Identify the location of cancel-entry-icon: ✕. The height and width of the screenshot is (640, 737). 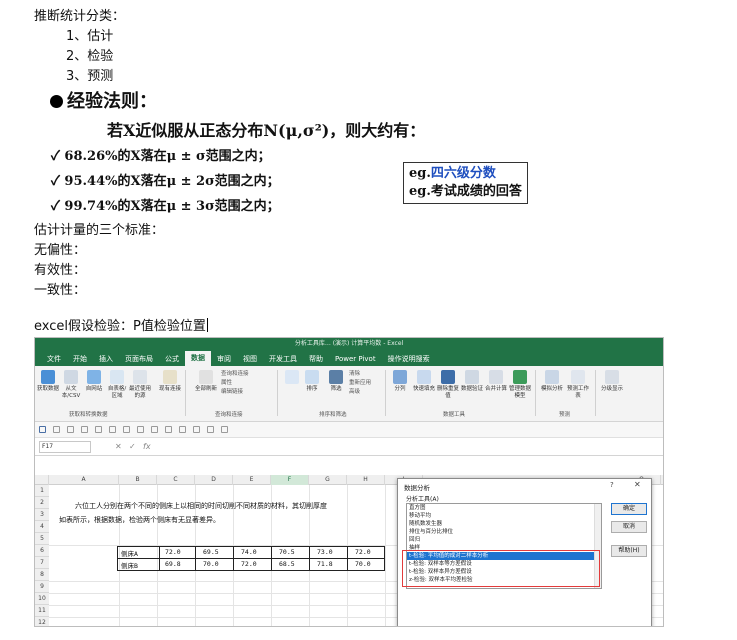
(118, 447).